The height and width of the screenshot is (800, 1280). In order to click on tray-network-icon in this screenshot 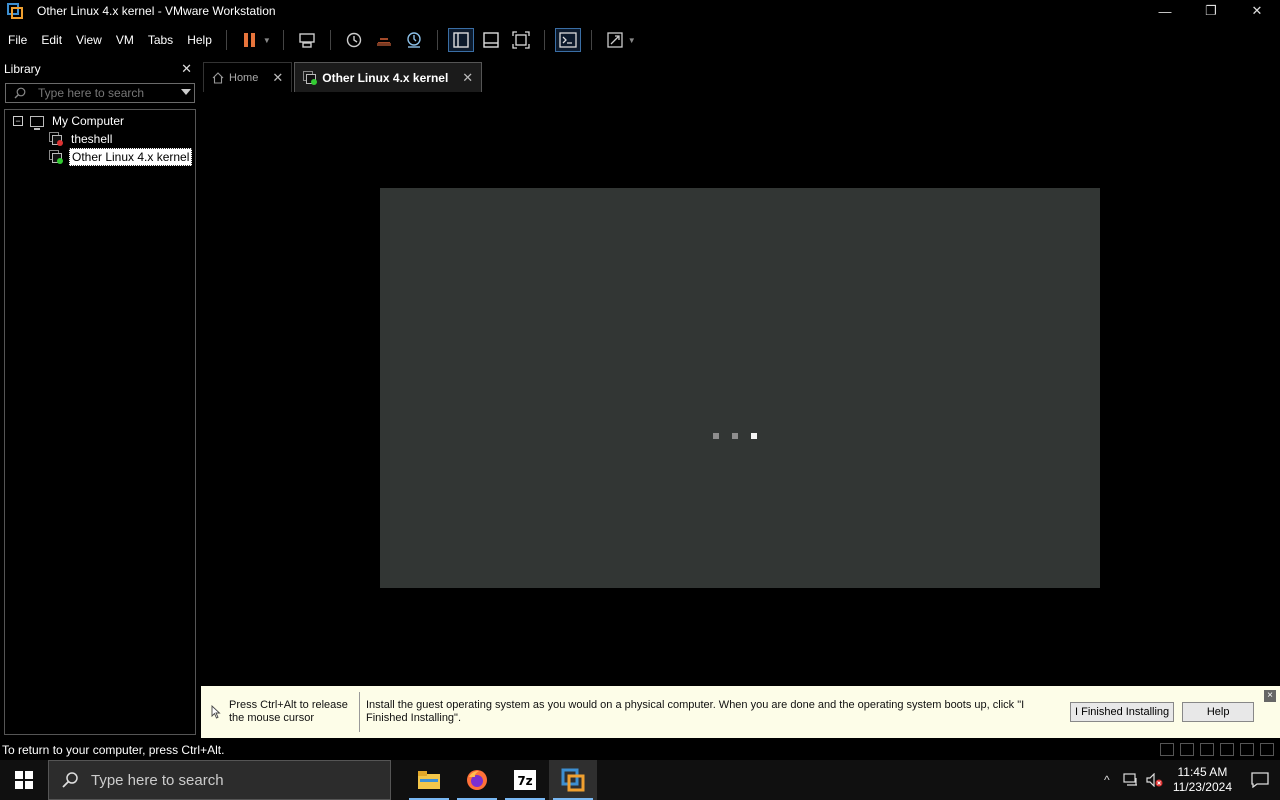, I will do `click(1131, 780)`.